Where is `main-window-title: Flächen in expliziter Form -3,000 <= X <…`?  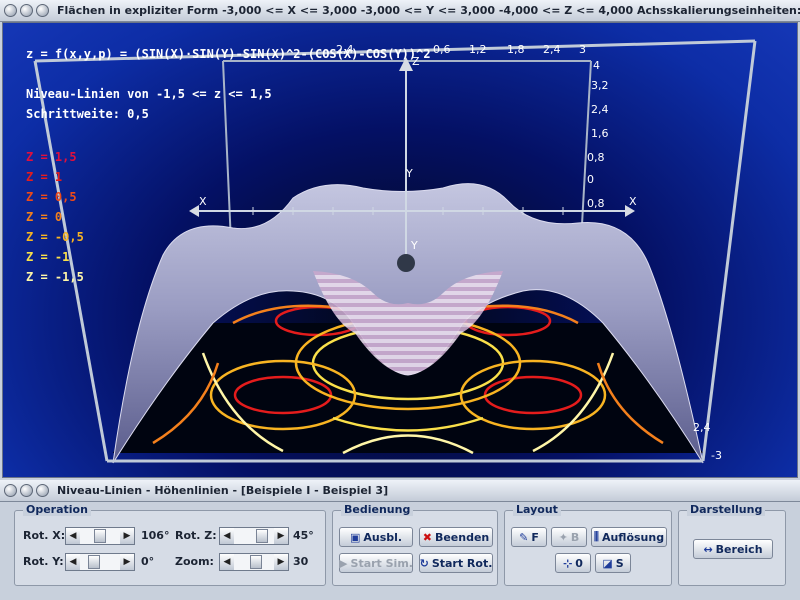
main-window-title: Flächen in expliziter Form -3,000 <= X <… is located at coordinates (428, 10).